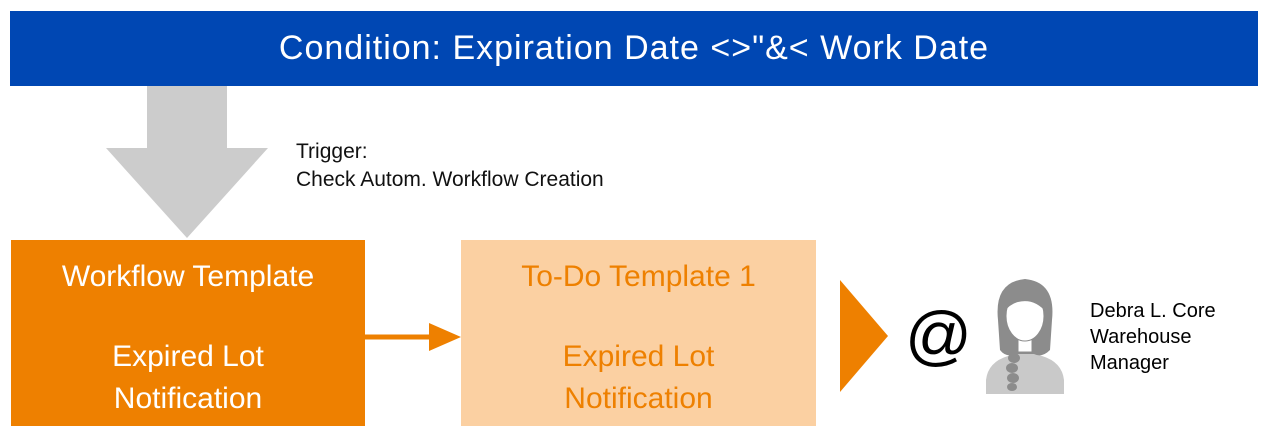 Image resolution: width=1268 pixels, height=426 pixels. Describe the element at coordinates (188, 276) in the screenshot. I see `workflow-template-title: Workflow Template` at that location.